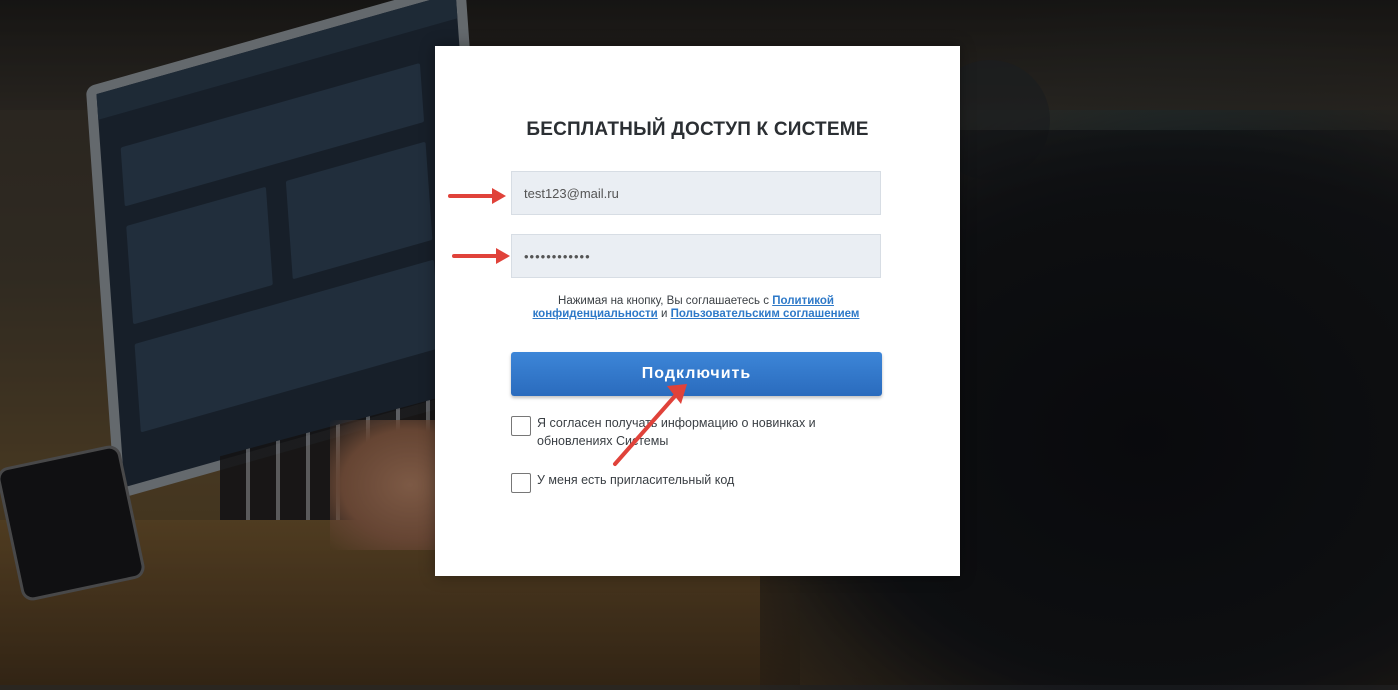 The image size is (1398, 690). What do you see at coordinates (636, 480) in the screenshot?
I see `invite-code-label: У меня есть пригласительный код` at bounding box center [636, 480].